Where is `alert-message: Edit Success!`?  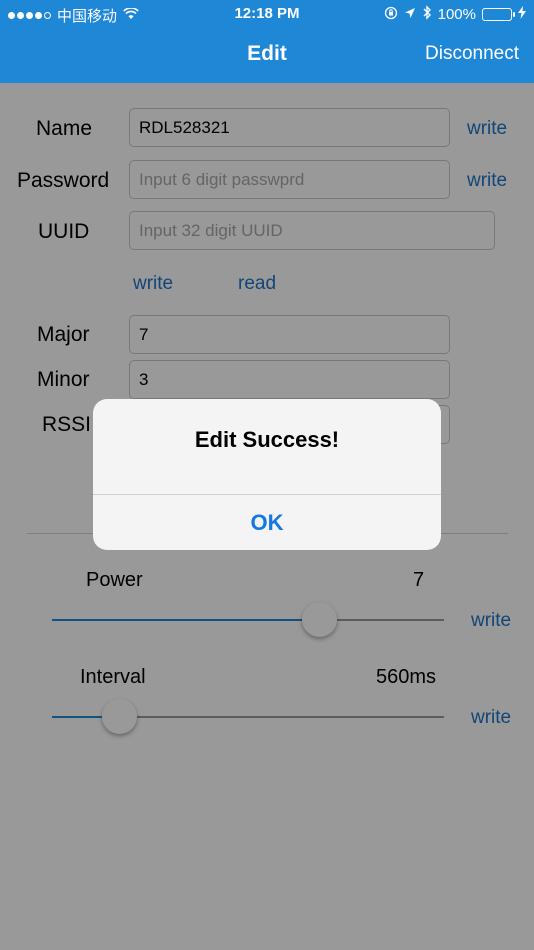 alert-message: Edit Success! is located at coordinates (267, 439).